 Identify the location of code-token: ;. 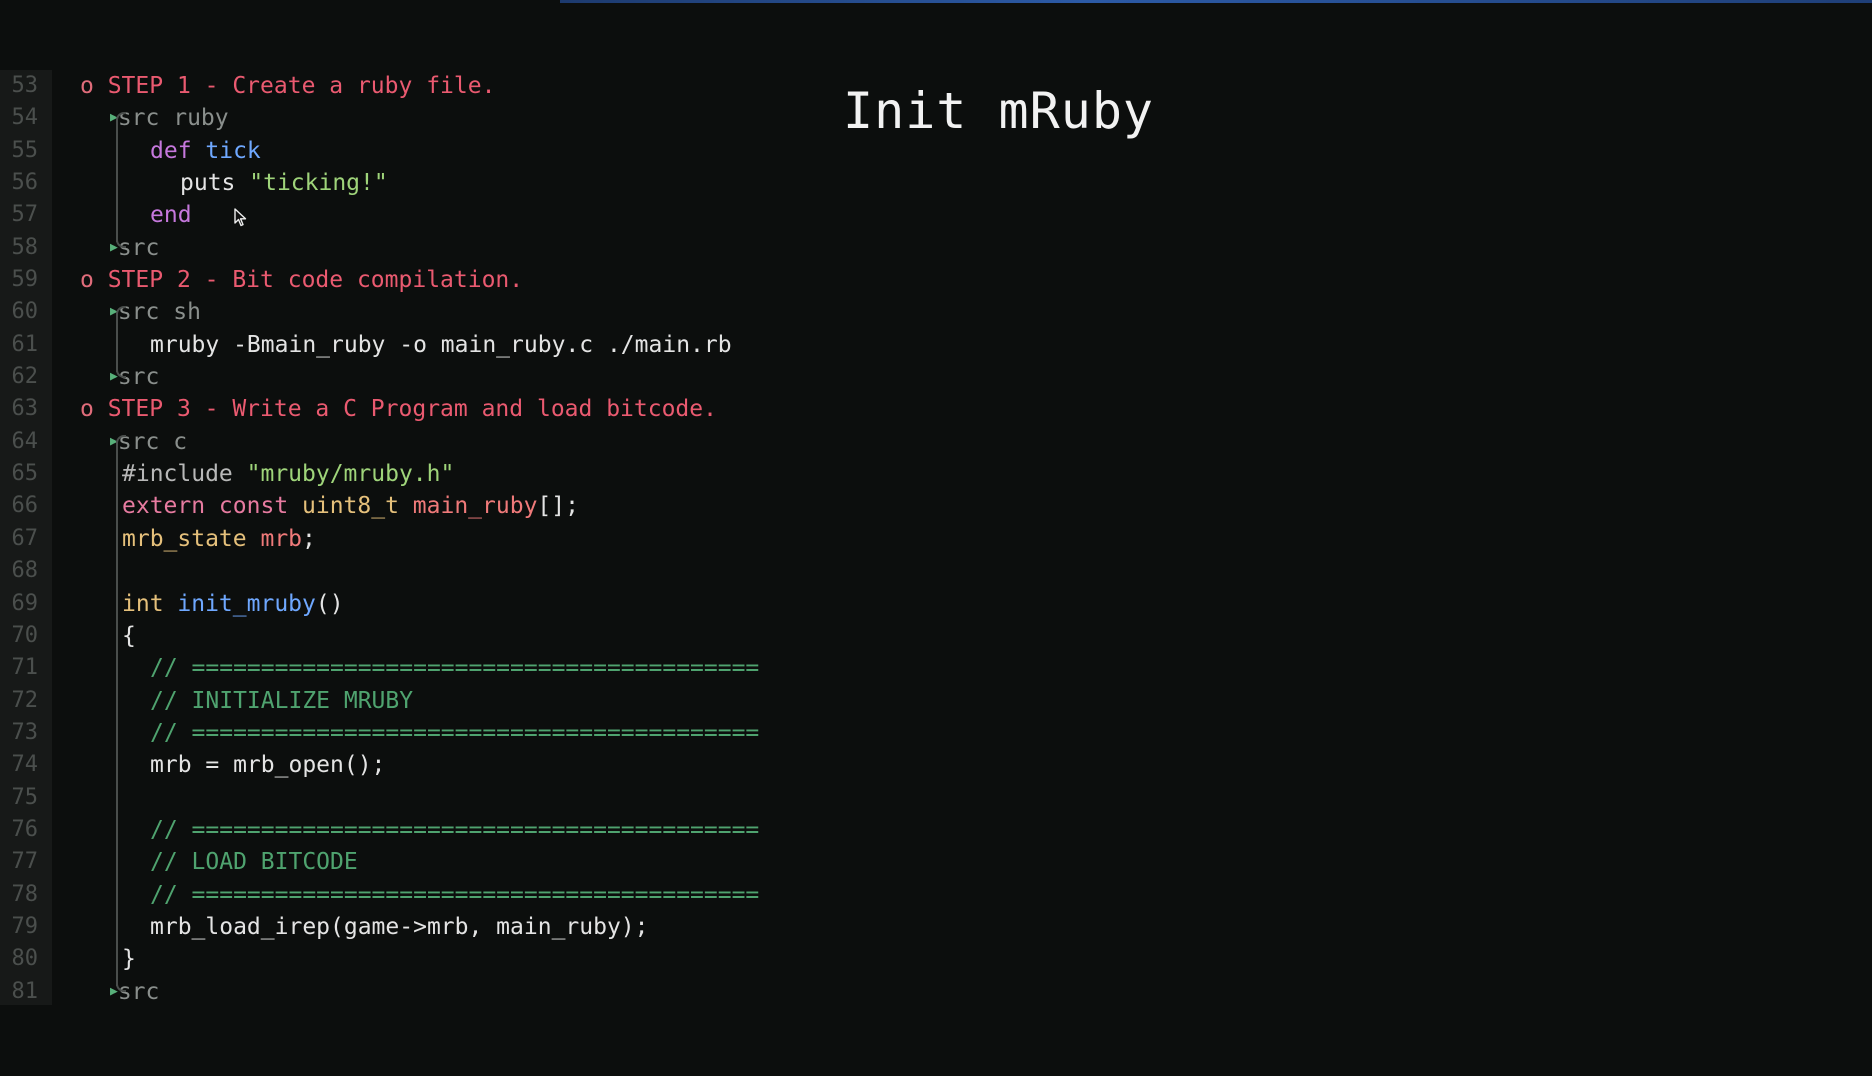
(309, 538).